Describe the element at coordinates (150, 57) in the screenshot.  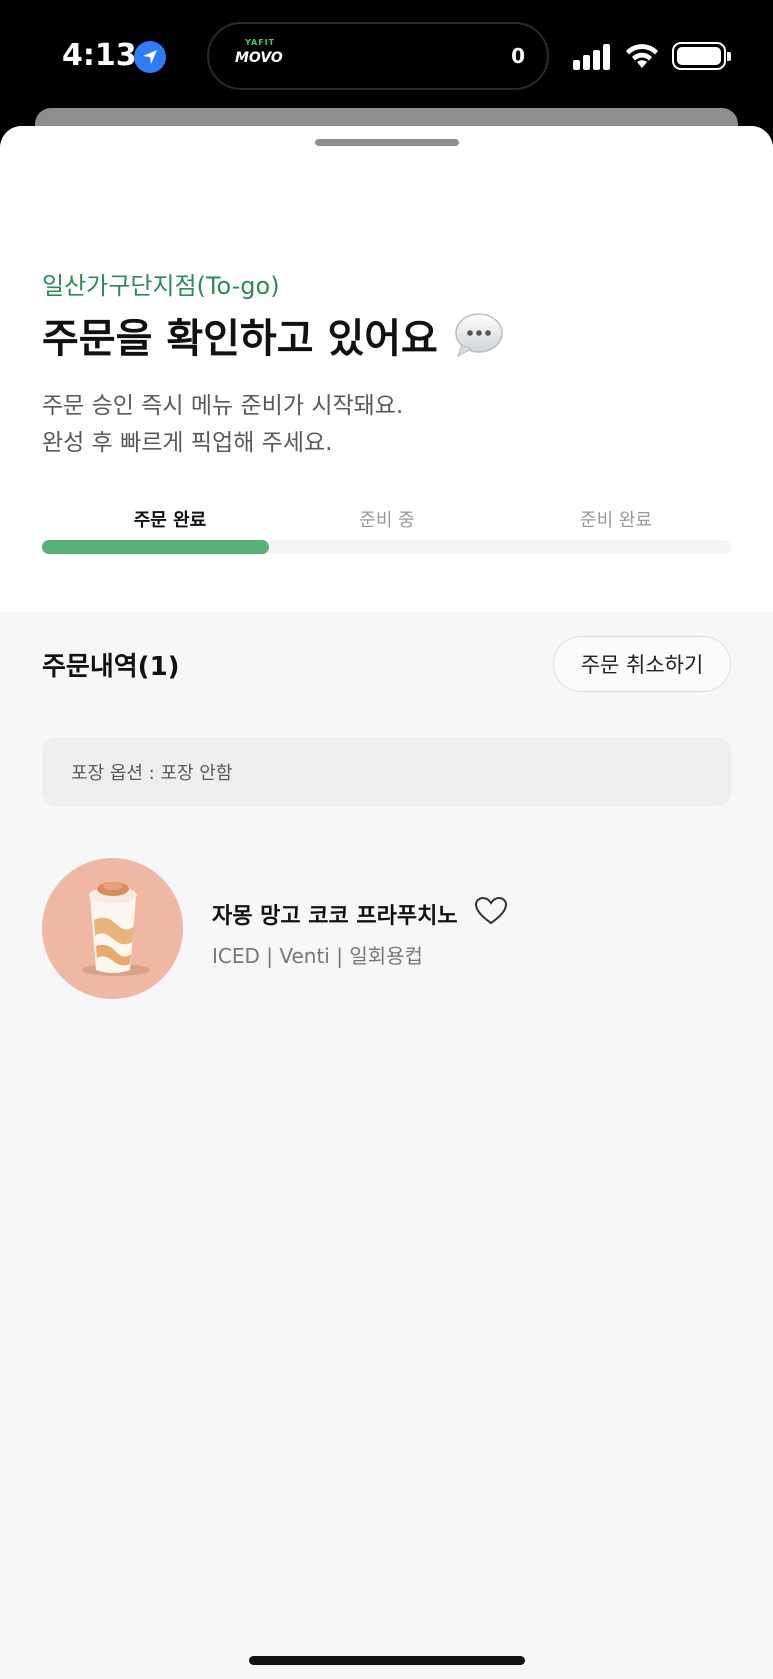
I see `location-arrow-icon` at that location.